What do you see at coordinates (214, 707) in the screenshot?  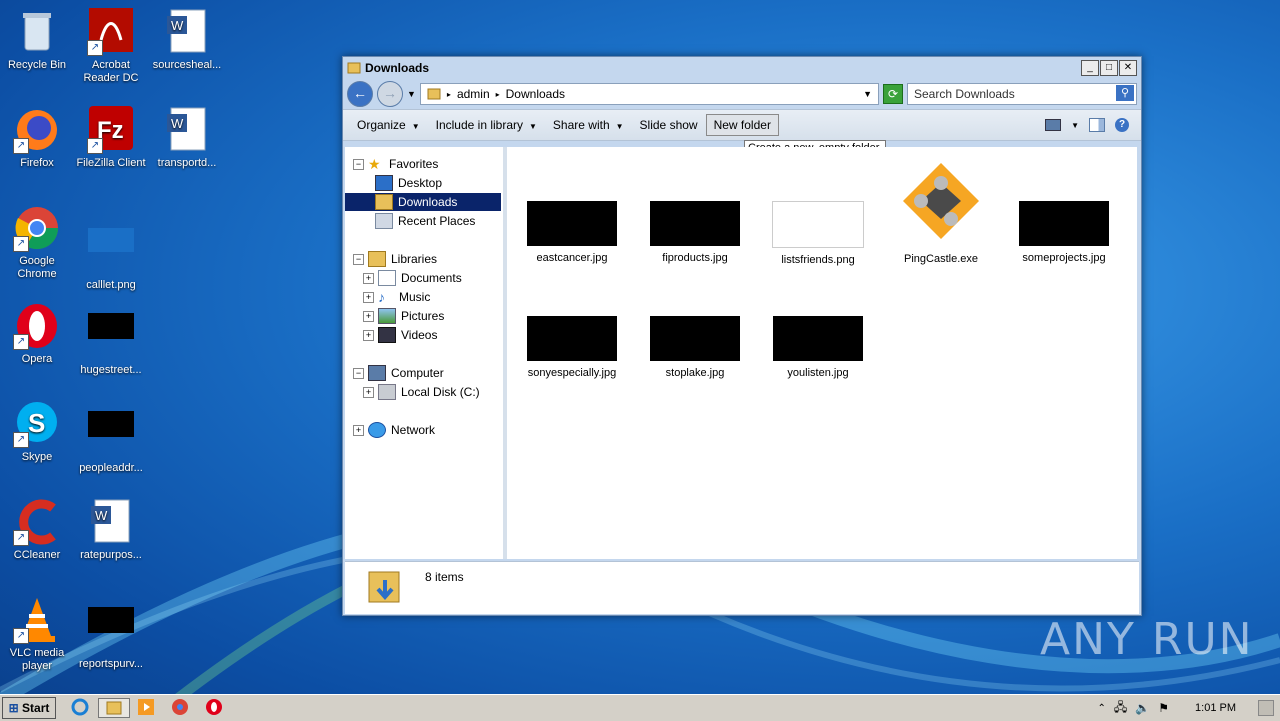 I see `opera-icon` at bounding box center [214, 707].